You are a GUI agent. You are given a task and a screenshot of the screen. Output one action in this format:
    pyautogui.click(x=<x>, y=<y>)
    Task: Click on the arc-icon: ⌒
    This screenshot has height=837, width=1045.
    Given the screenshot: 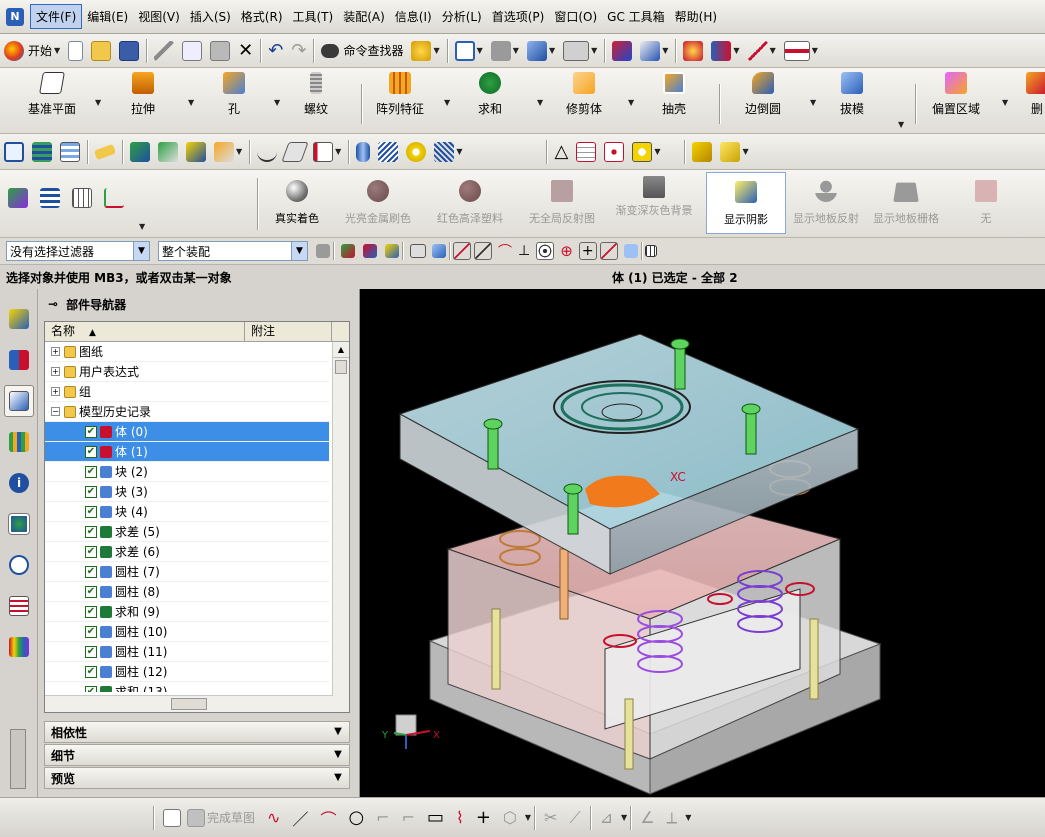 What is the action you would take?
    pyautogui.click(x=328, y=818)
    